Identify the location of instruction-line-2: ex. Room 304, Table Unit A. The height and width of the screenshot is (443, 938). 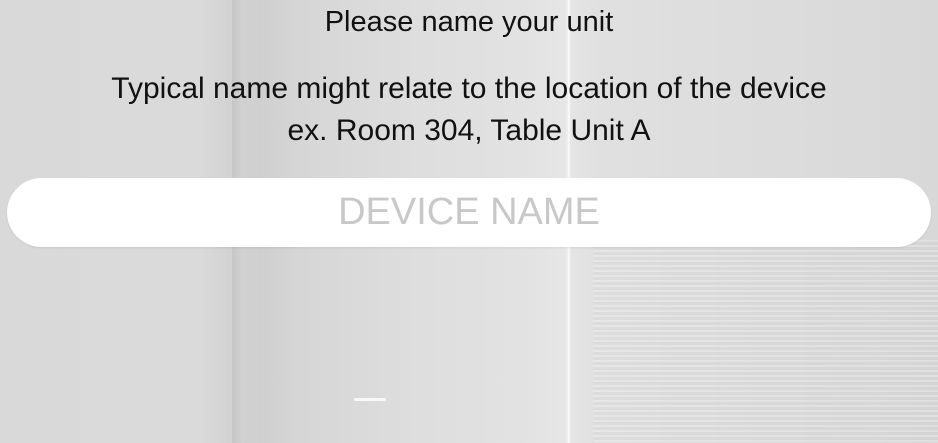
(469, 130).